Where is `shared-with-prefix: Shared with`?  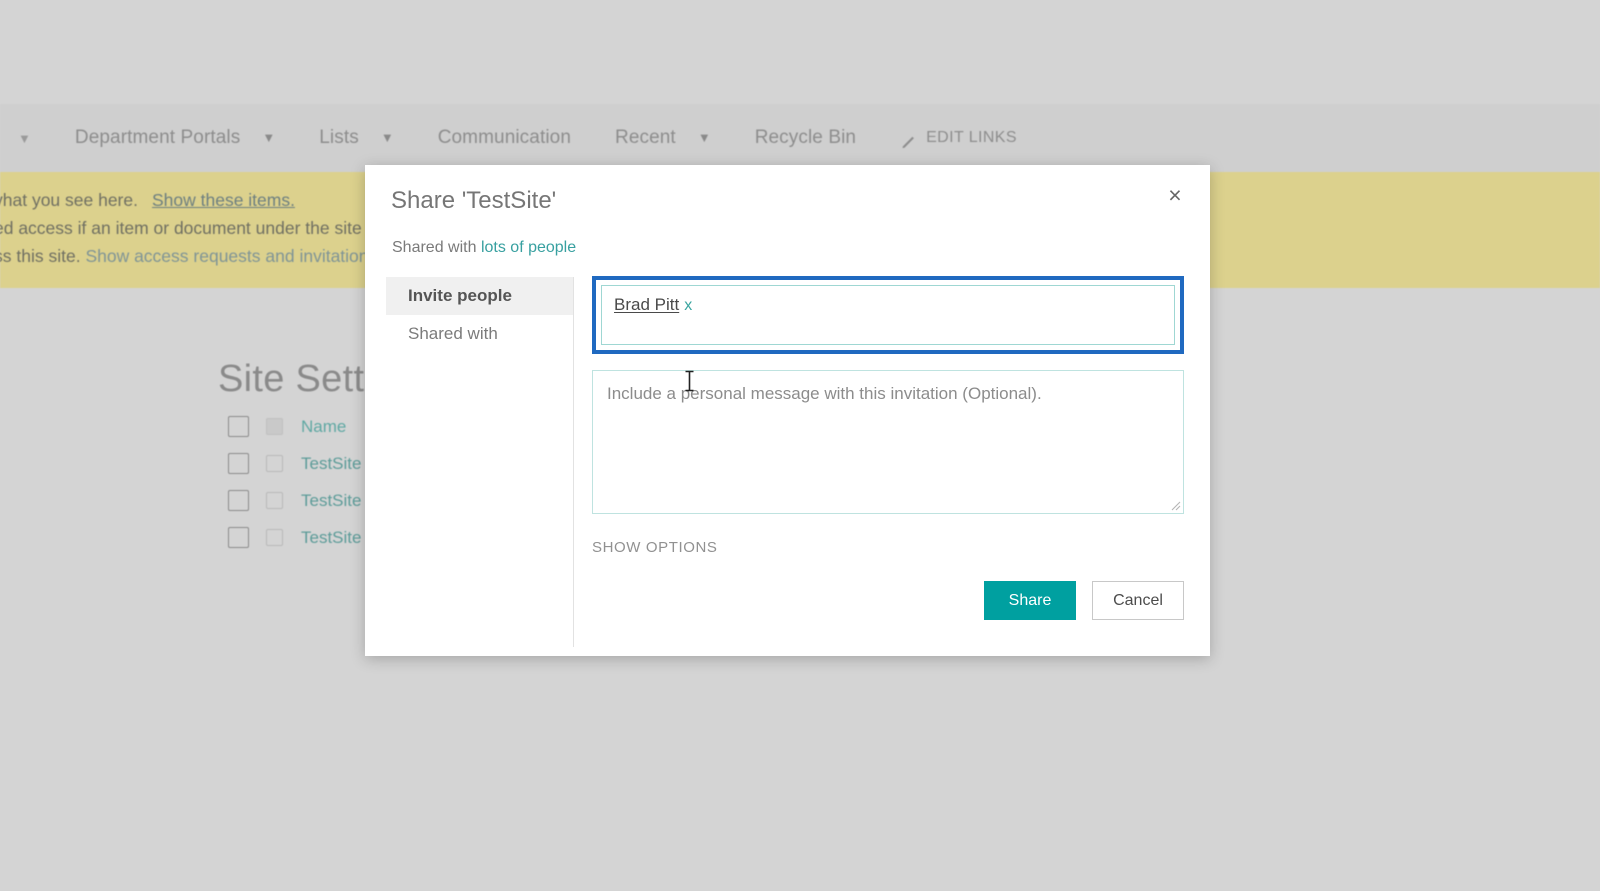
shared-with-prefix: Shared with is located at coordinates (434, 247).